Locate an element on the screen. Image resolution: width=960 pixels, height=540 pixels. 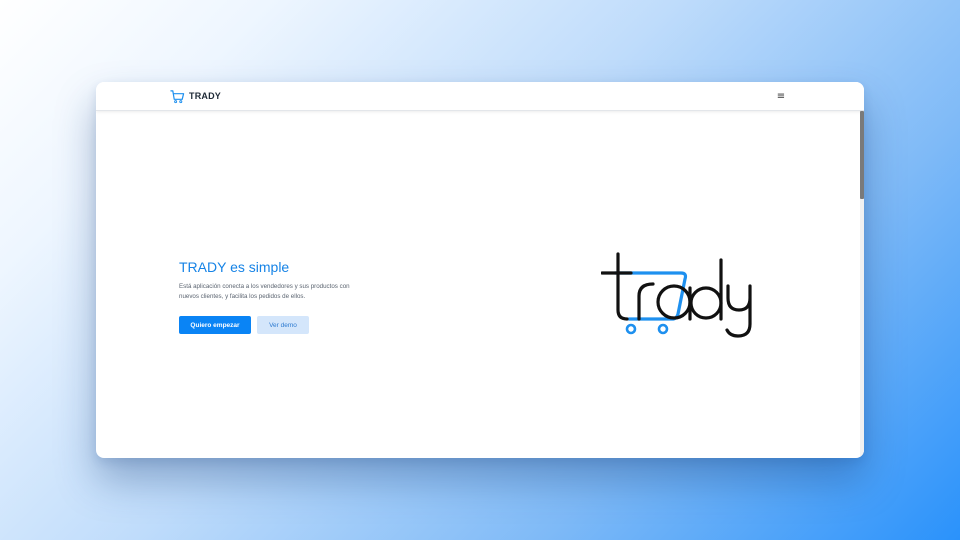
scrollbar-thumb is located at coordinates (862, 155).